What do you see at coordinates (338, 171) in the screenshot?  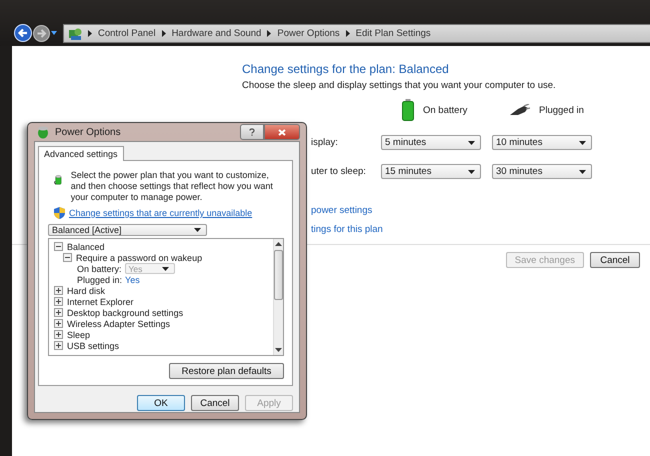 I see `setting-label: uter to sleep:` at bounding box center [338, 171].